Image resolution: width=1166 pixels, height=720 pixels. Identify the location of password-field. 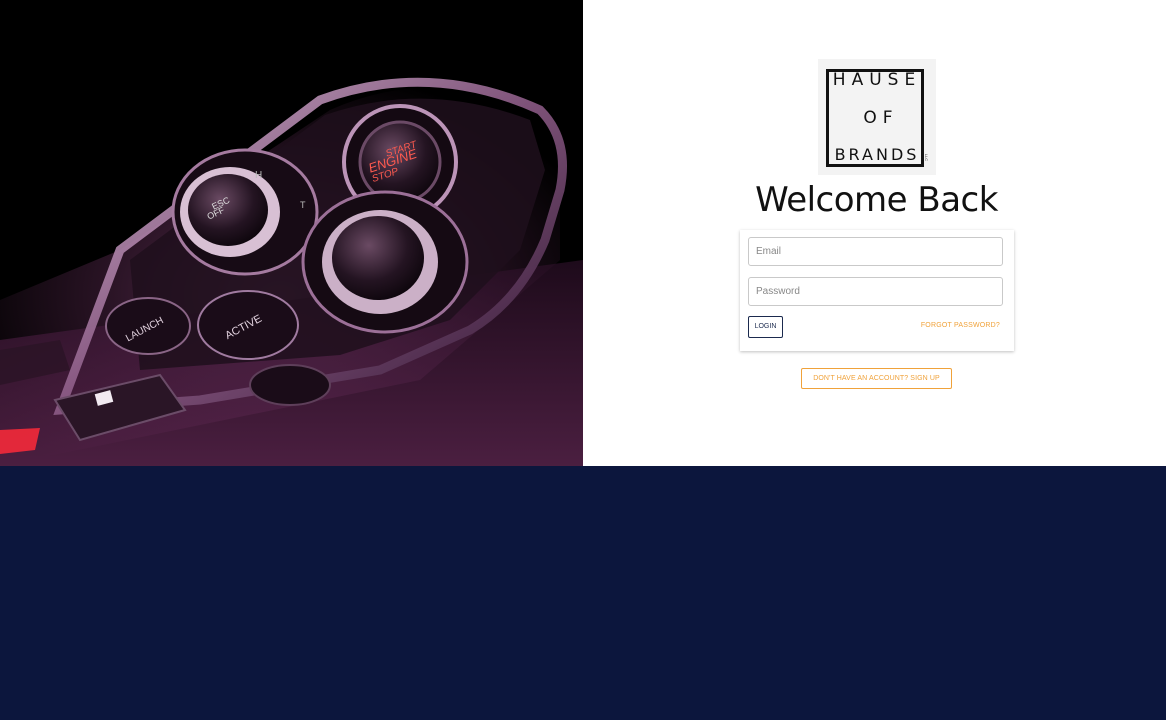
(875, 291).